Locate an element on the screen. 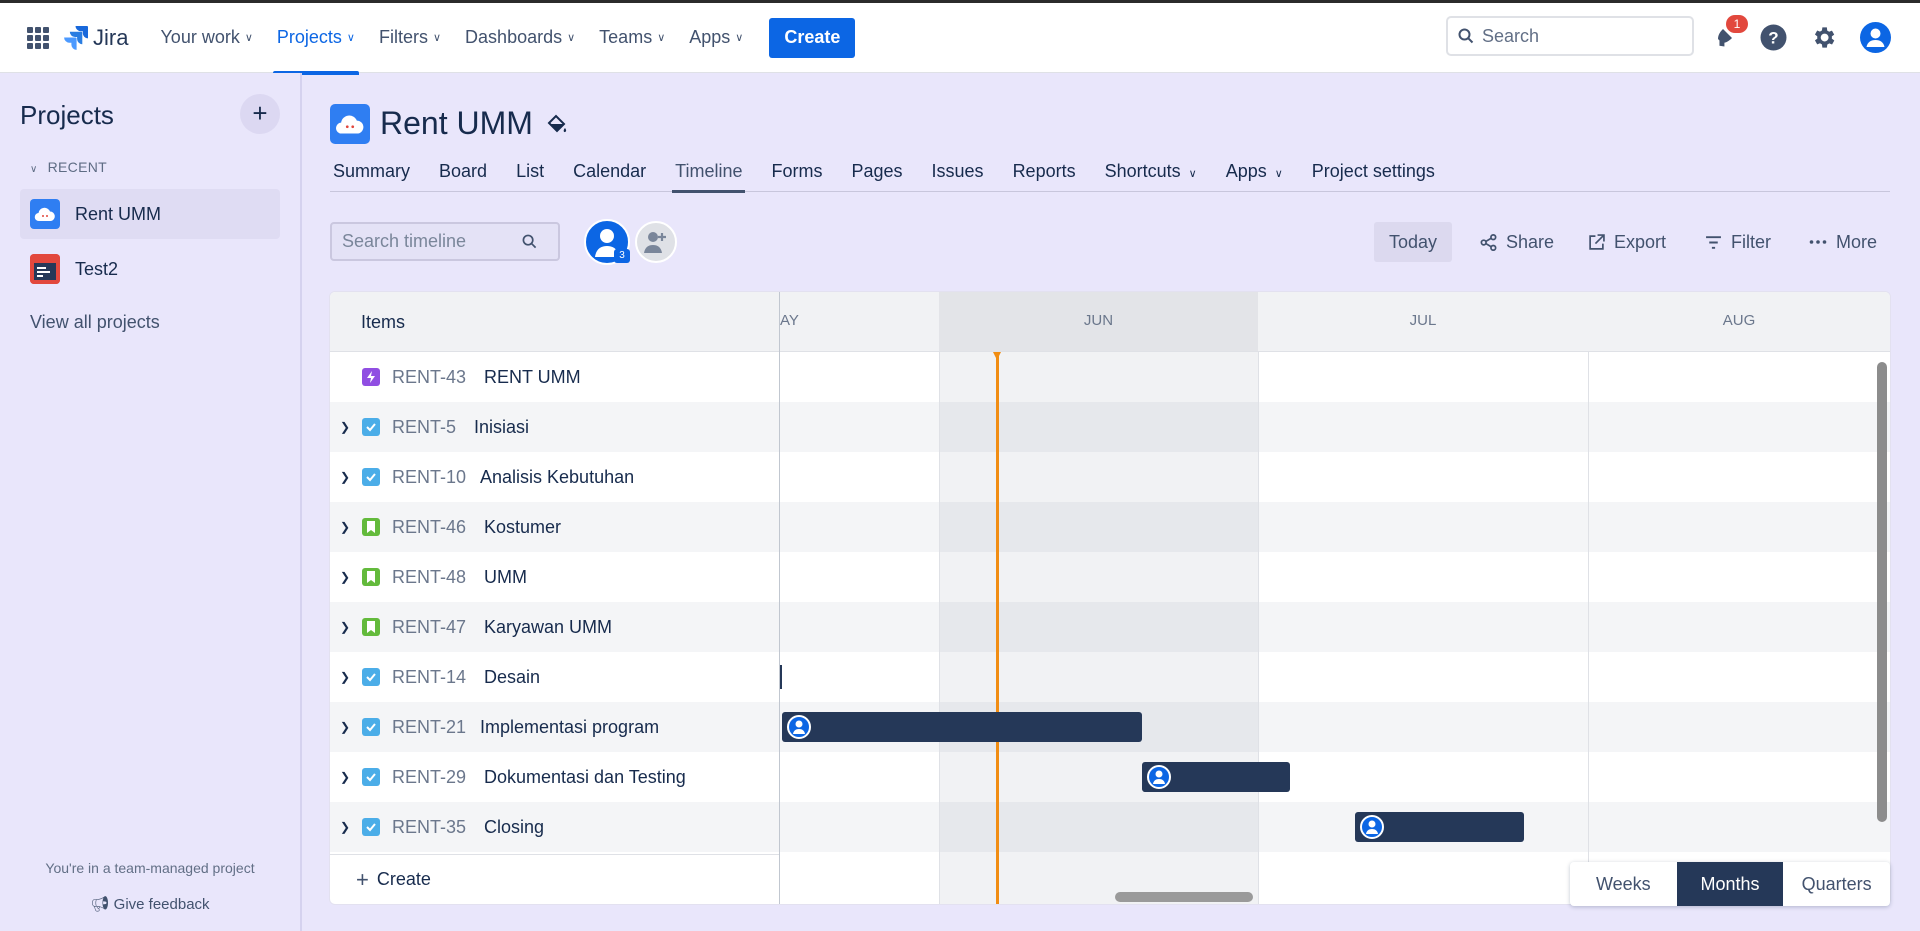  nav-apps: Apps ∨ is located at coordinates (716, 37).